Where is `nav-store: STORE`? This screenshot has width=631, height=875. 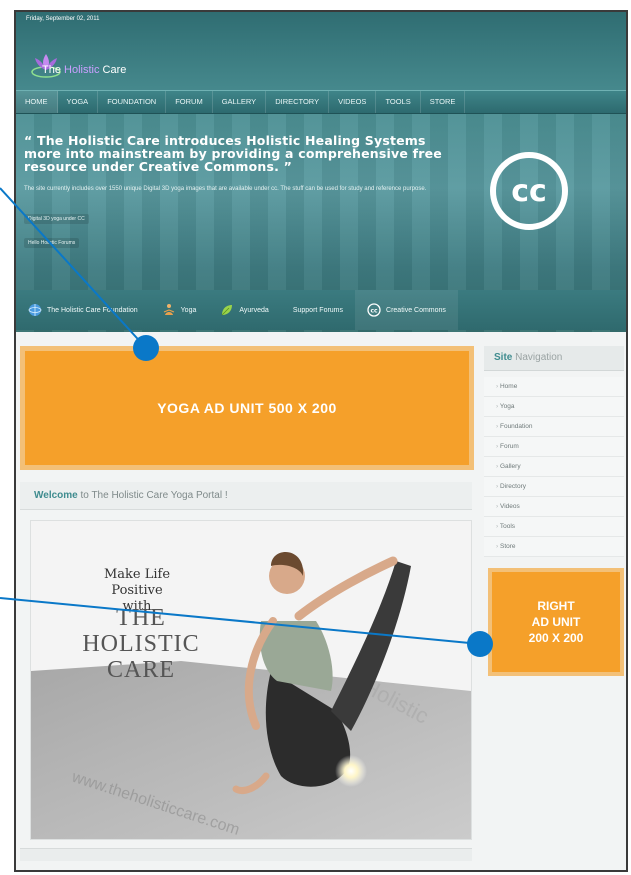
nav-store: STORE is located at coordinates (443, 102).